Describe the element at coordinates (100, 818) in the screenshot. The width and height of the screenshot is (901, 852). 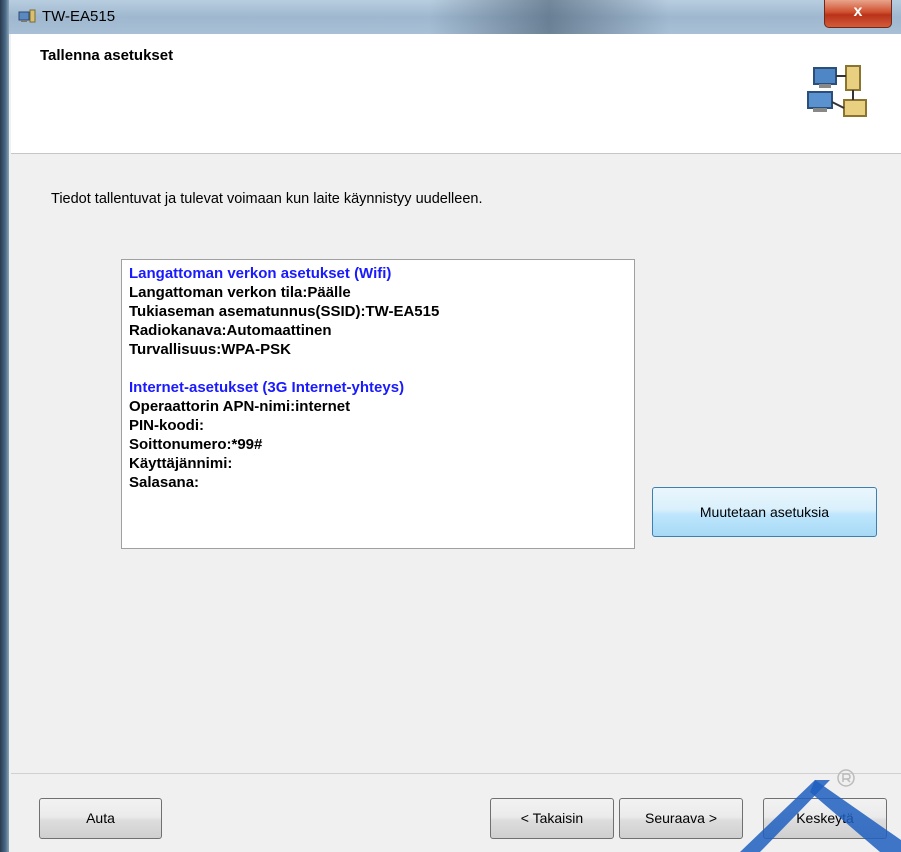
I see `help-button: Auta` at that location.